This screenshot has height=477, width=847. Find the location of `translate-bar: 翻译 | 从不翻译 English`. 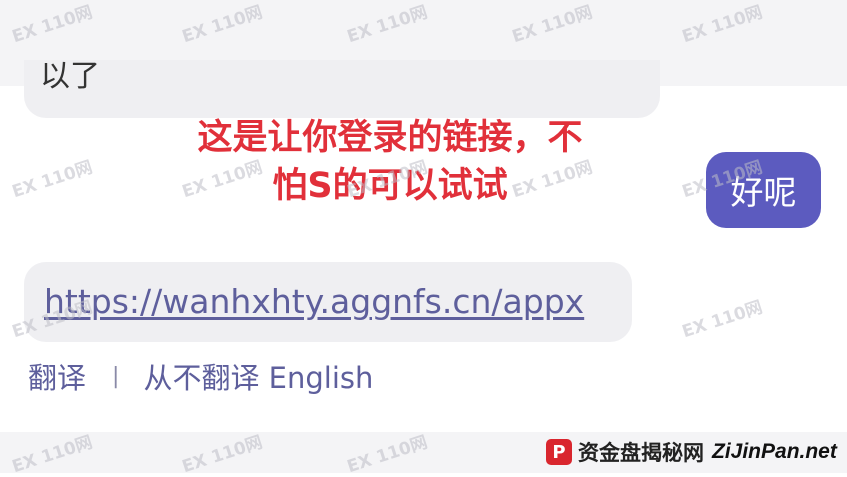

translate-bar: 翻译 | 从不翻译 English is located at coordinates (200, 376).